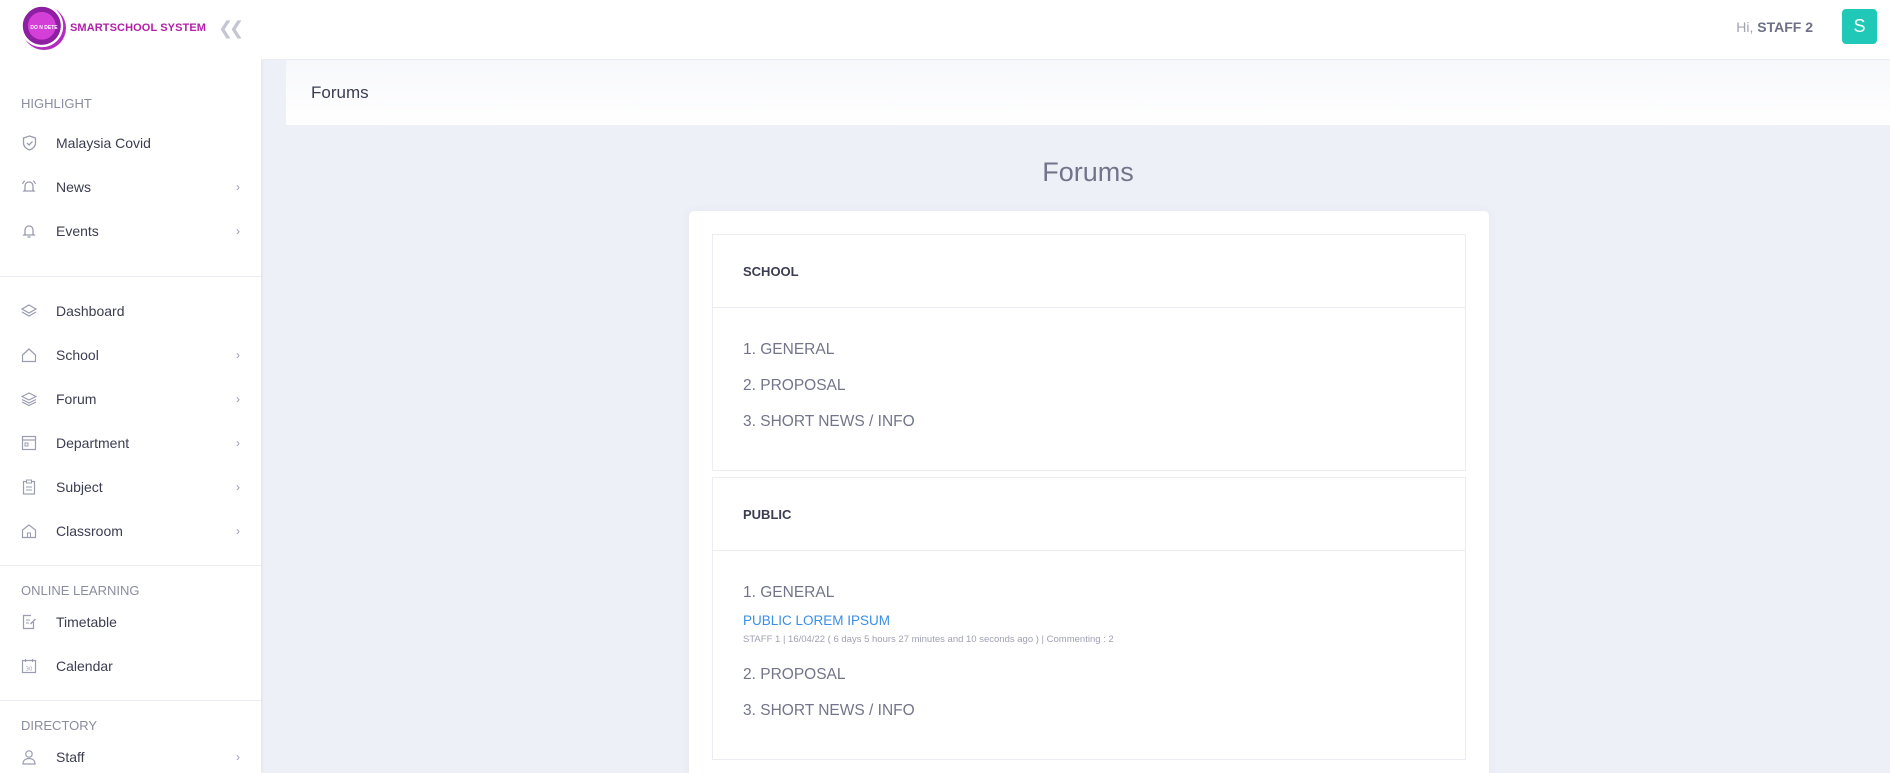  I want to click on edit-note-icon, so click(29, 622).